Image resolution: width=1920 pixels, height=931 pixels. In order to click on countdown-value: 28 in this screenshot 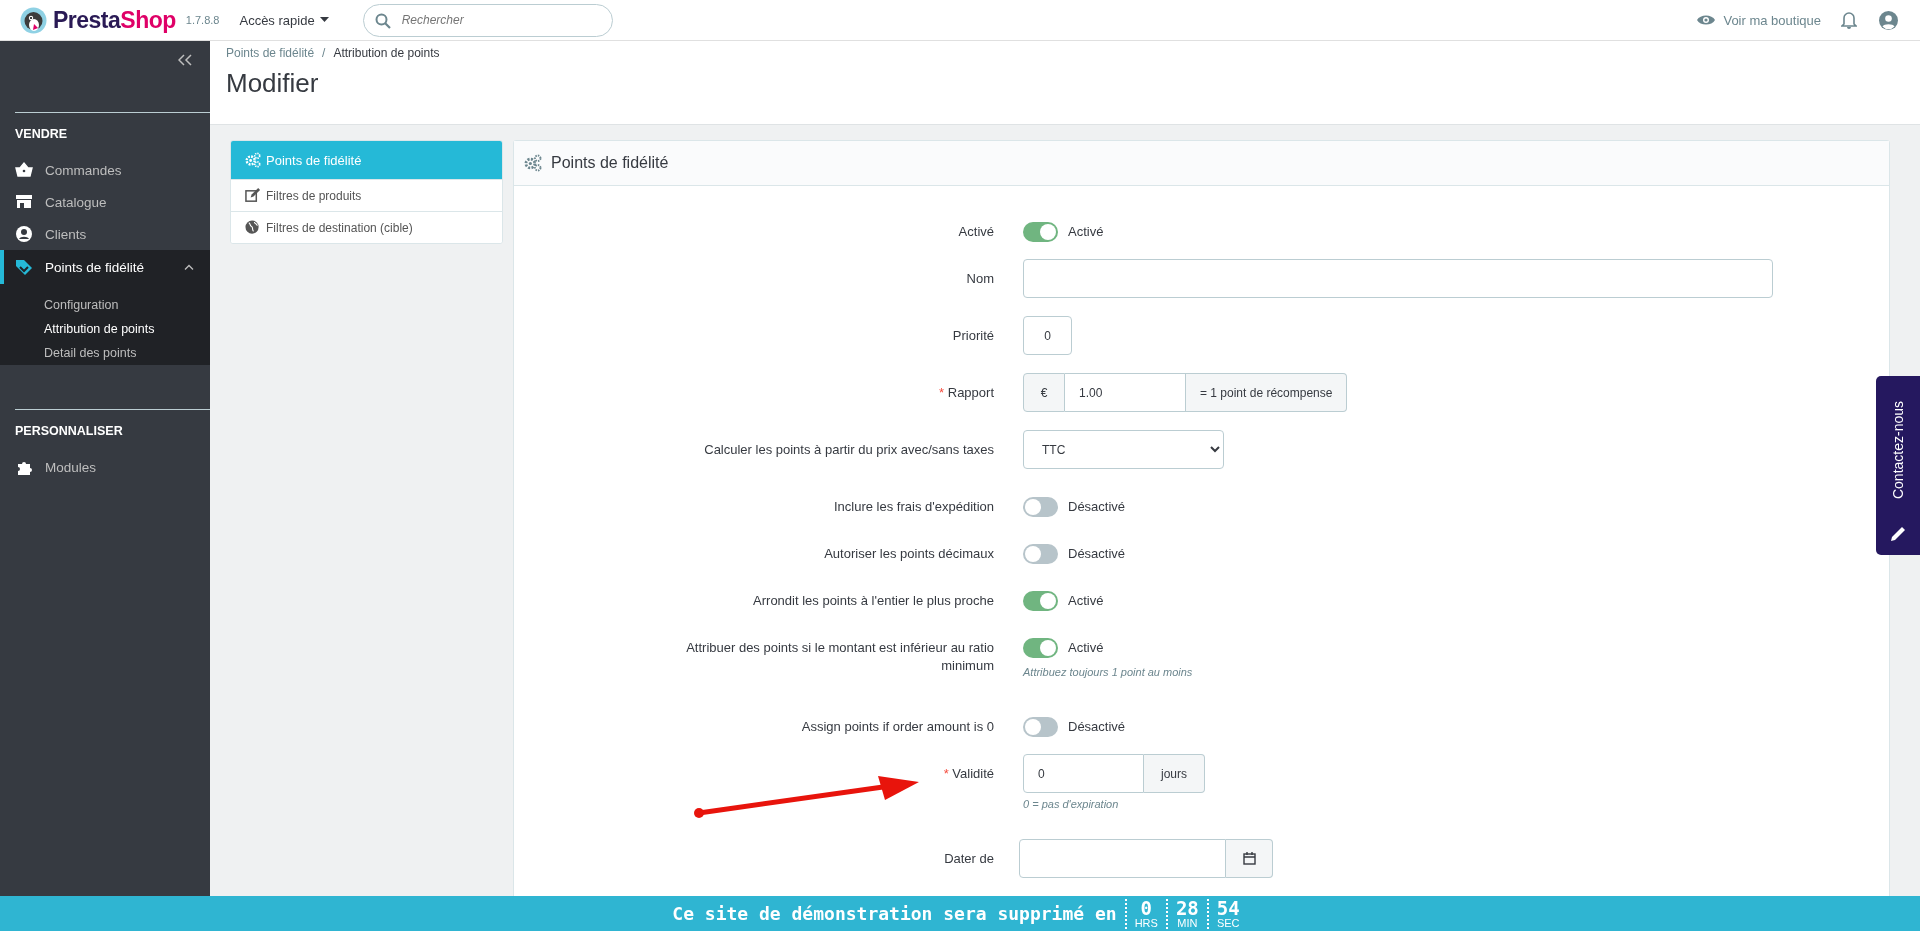, I will do `click(1187, 908)`.